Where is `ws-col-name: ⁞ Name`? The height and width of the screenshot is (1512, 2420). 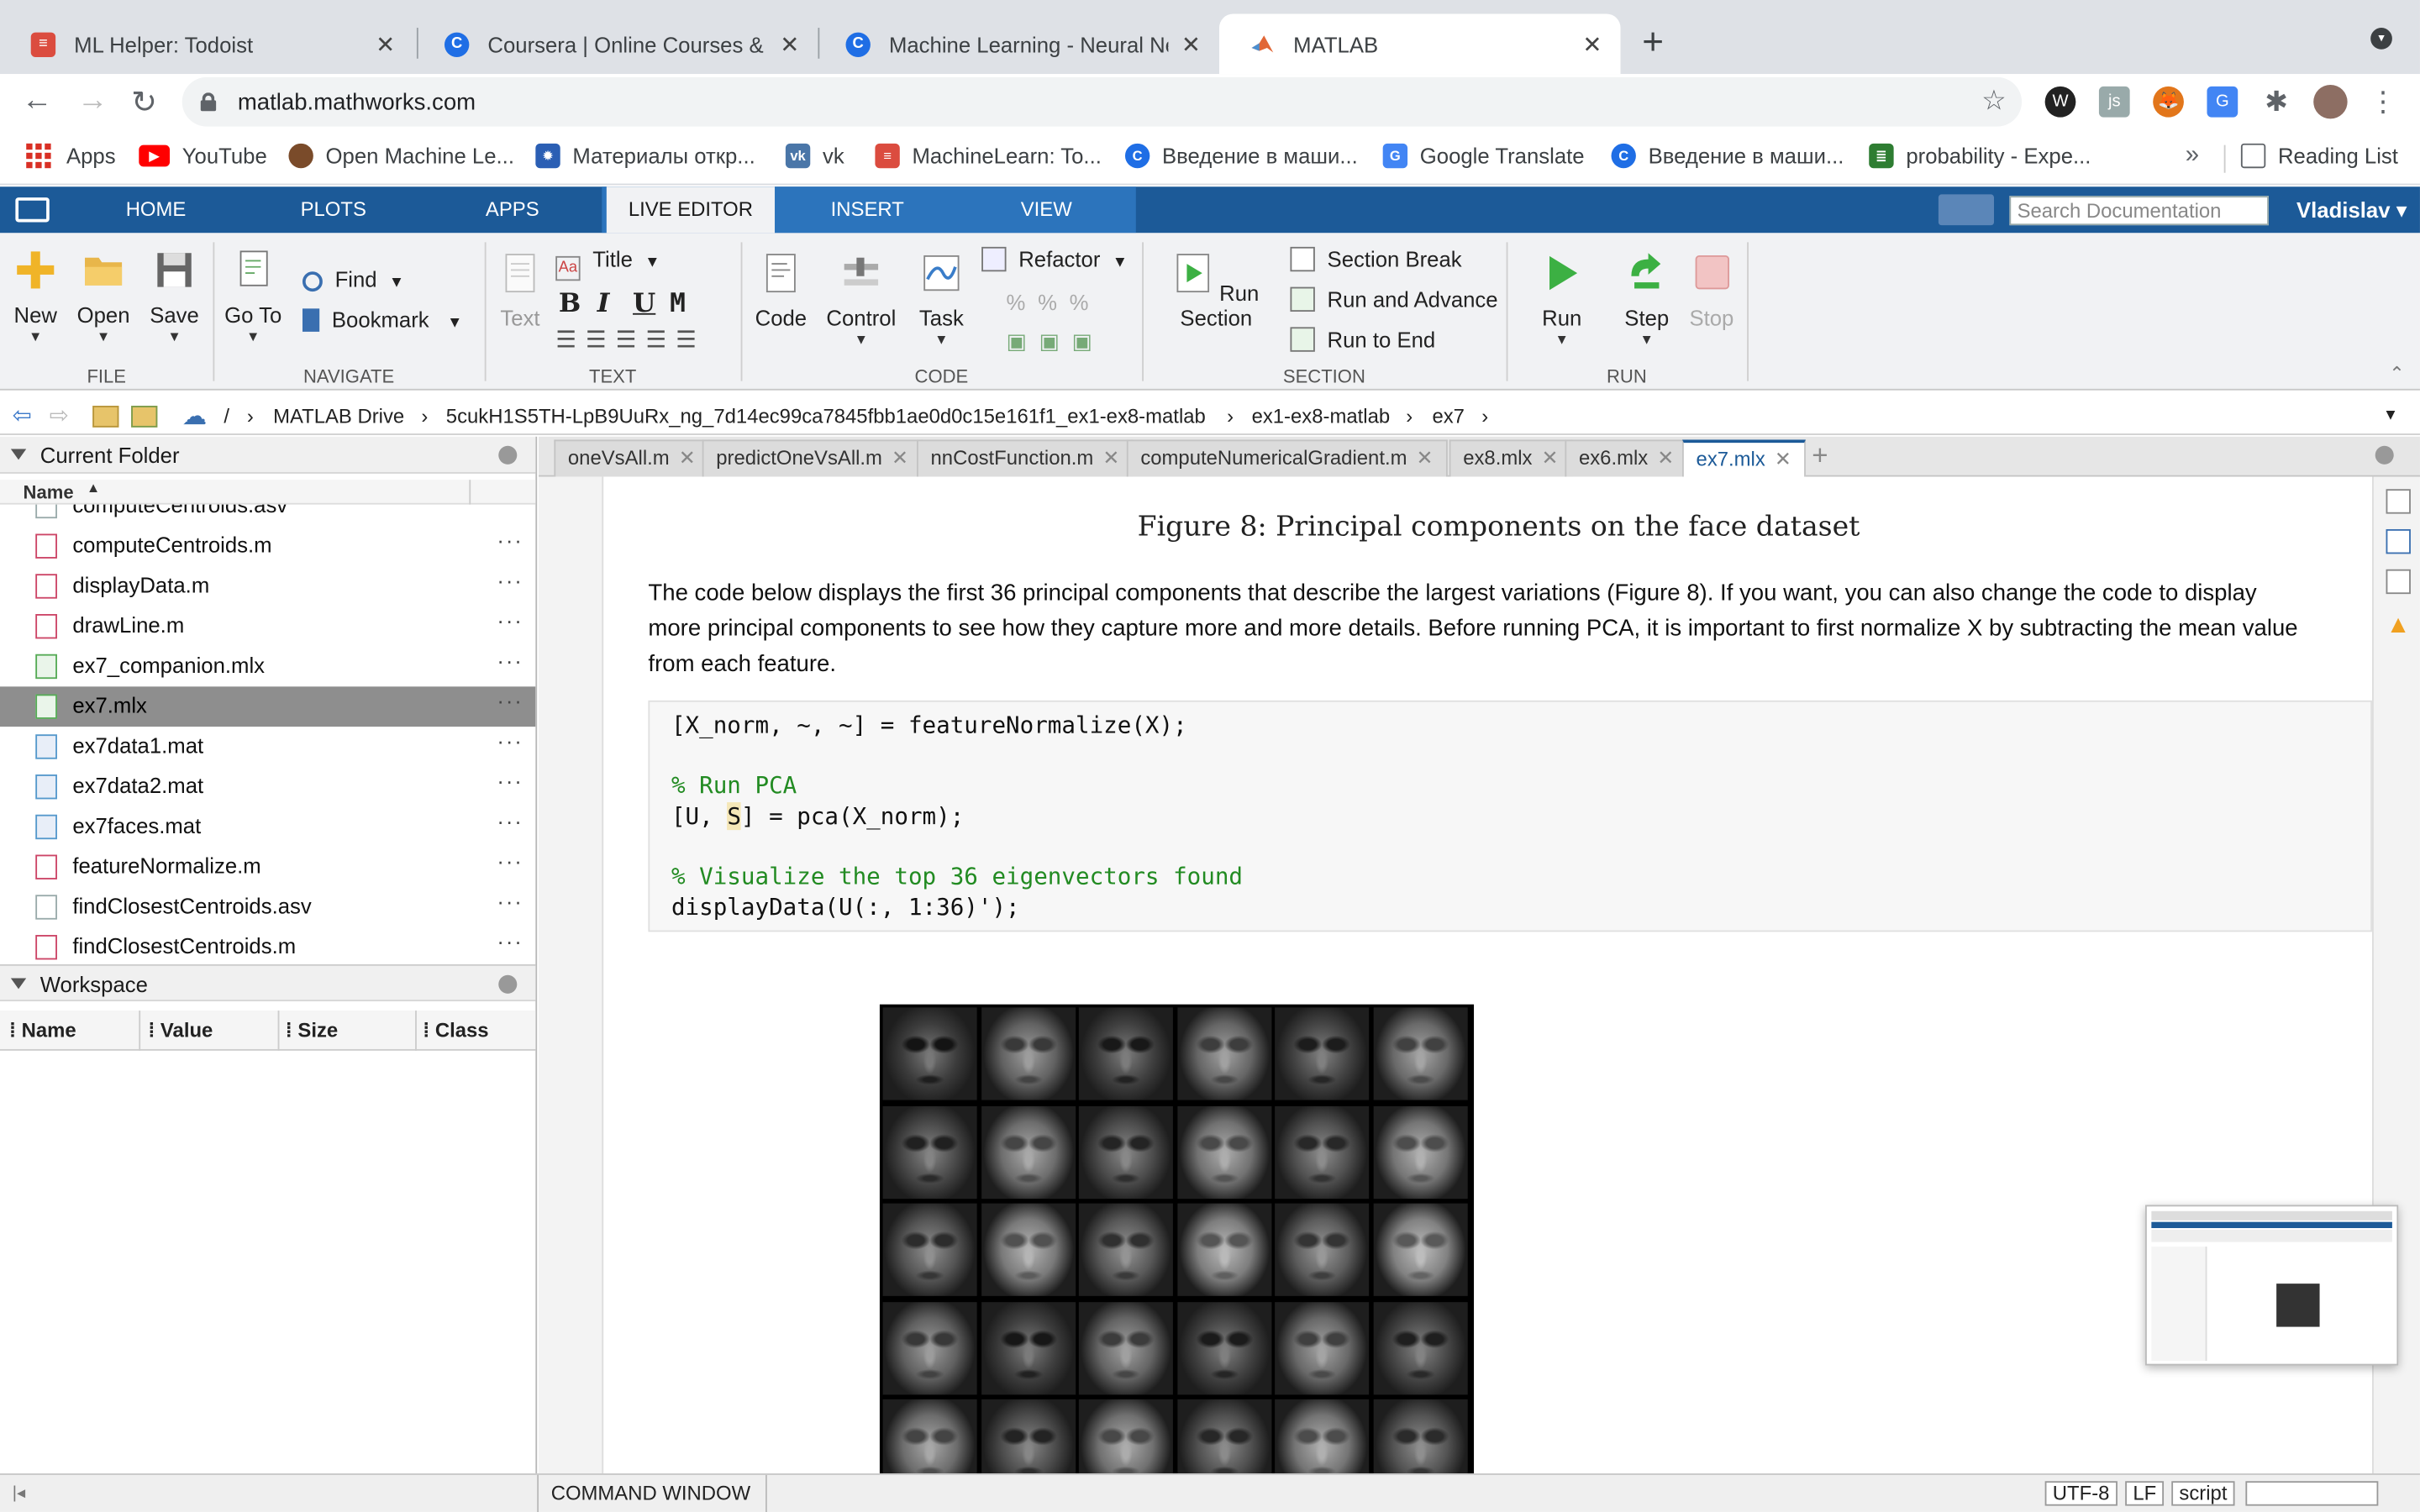 ws-col-name: ⁞ Name is located at coordinates (42, 1030).